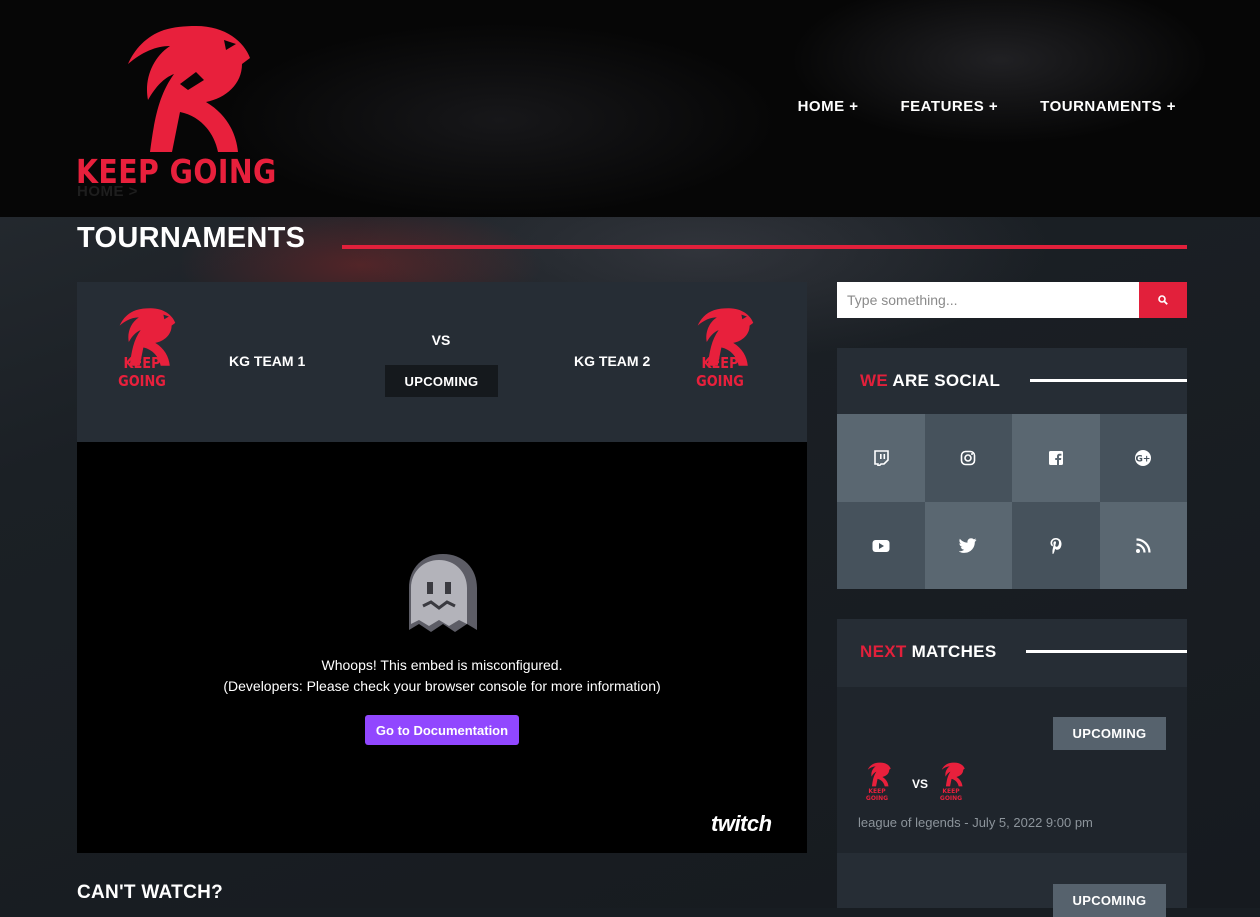 This screenshot has height=917, width=1260. What do you see at coordinates (142, 347) in the screenshot?
I see `team1-logo: KEEP GOING` at bounding box center [142, 347].